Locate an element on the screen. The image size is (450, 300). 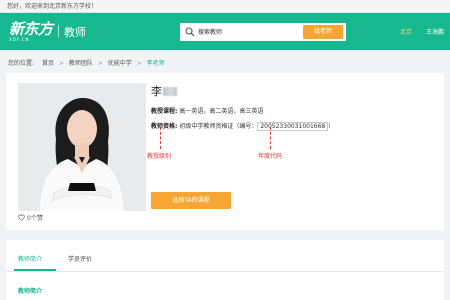
certificate-close: ） is located at coordinates (331, 126).